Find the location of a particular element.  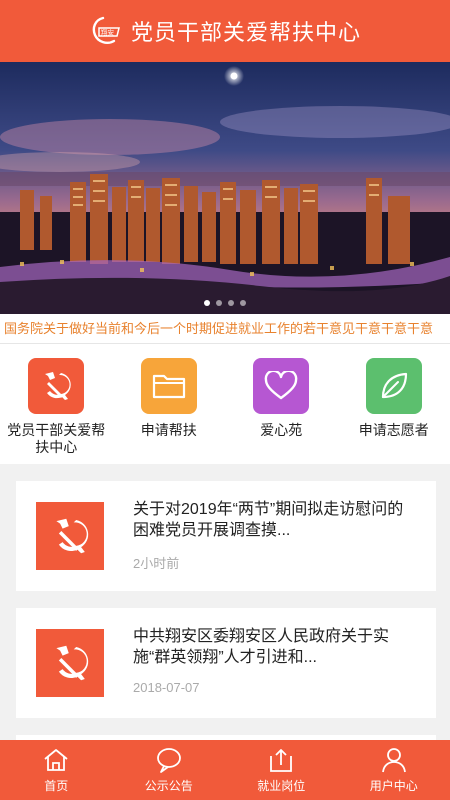

svg-text: 翔安 is located at coordinates (108, 32).